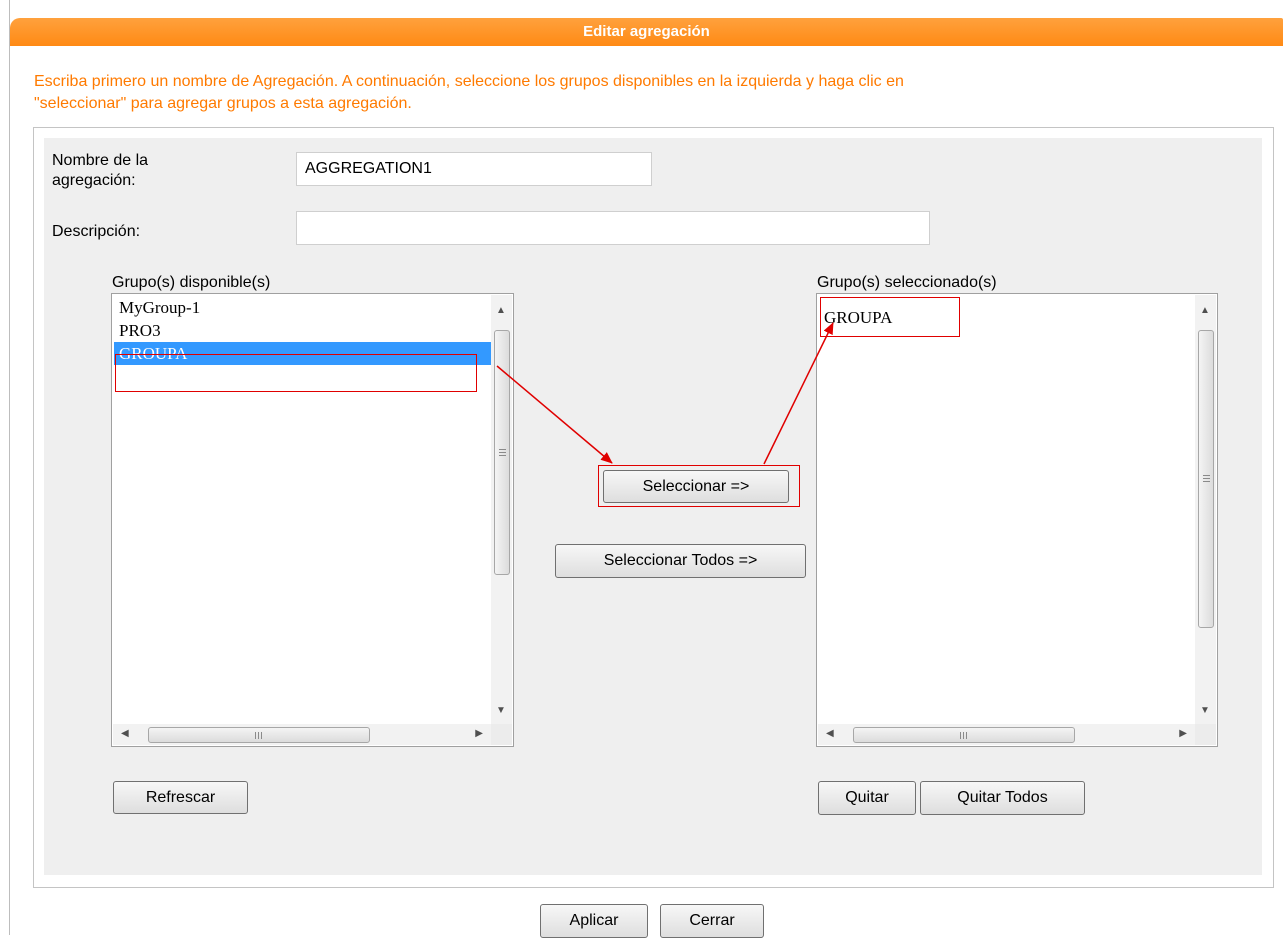 The width and height of the screenshot is (1283, 938). Describe the element at coordinates (867, 798) in the screenshot. I see `remove-button: Quitar` at that location.